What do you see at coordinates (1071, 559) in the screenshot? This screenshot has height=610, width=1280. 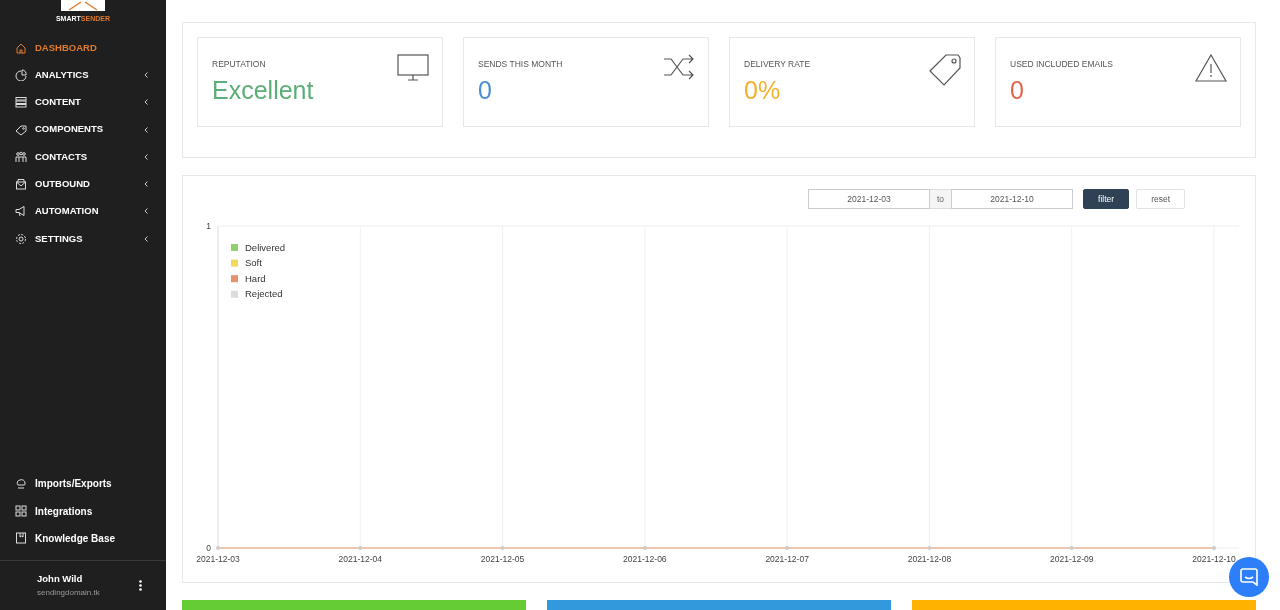 I see `x-tick-label: 2021-12-09` at bounding box center [1071, 559].